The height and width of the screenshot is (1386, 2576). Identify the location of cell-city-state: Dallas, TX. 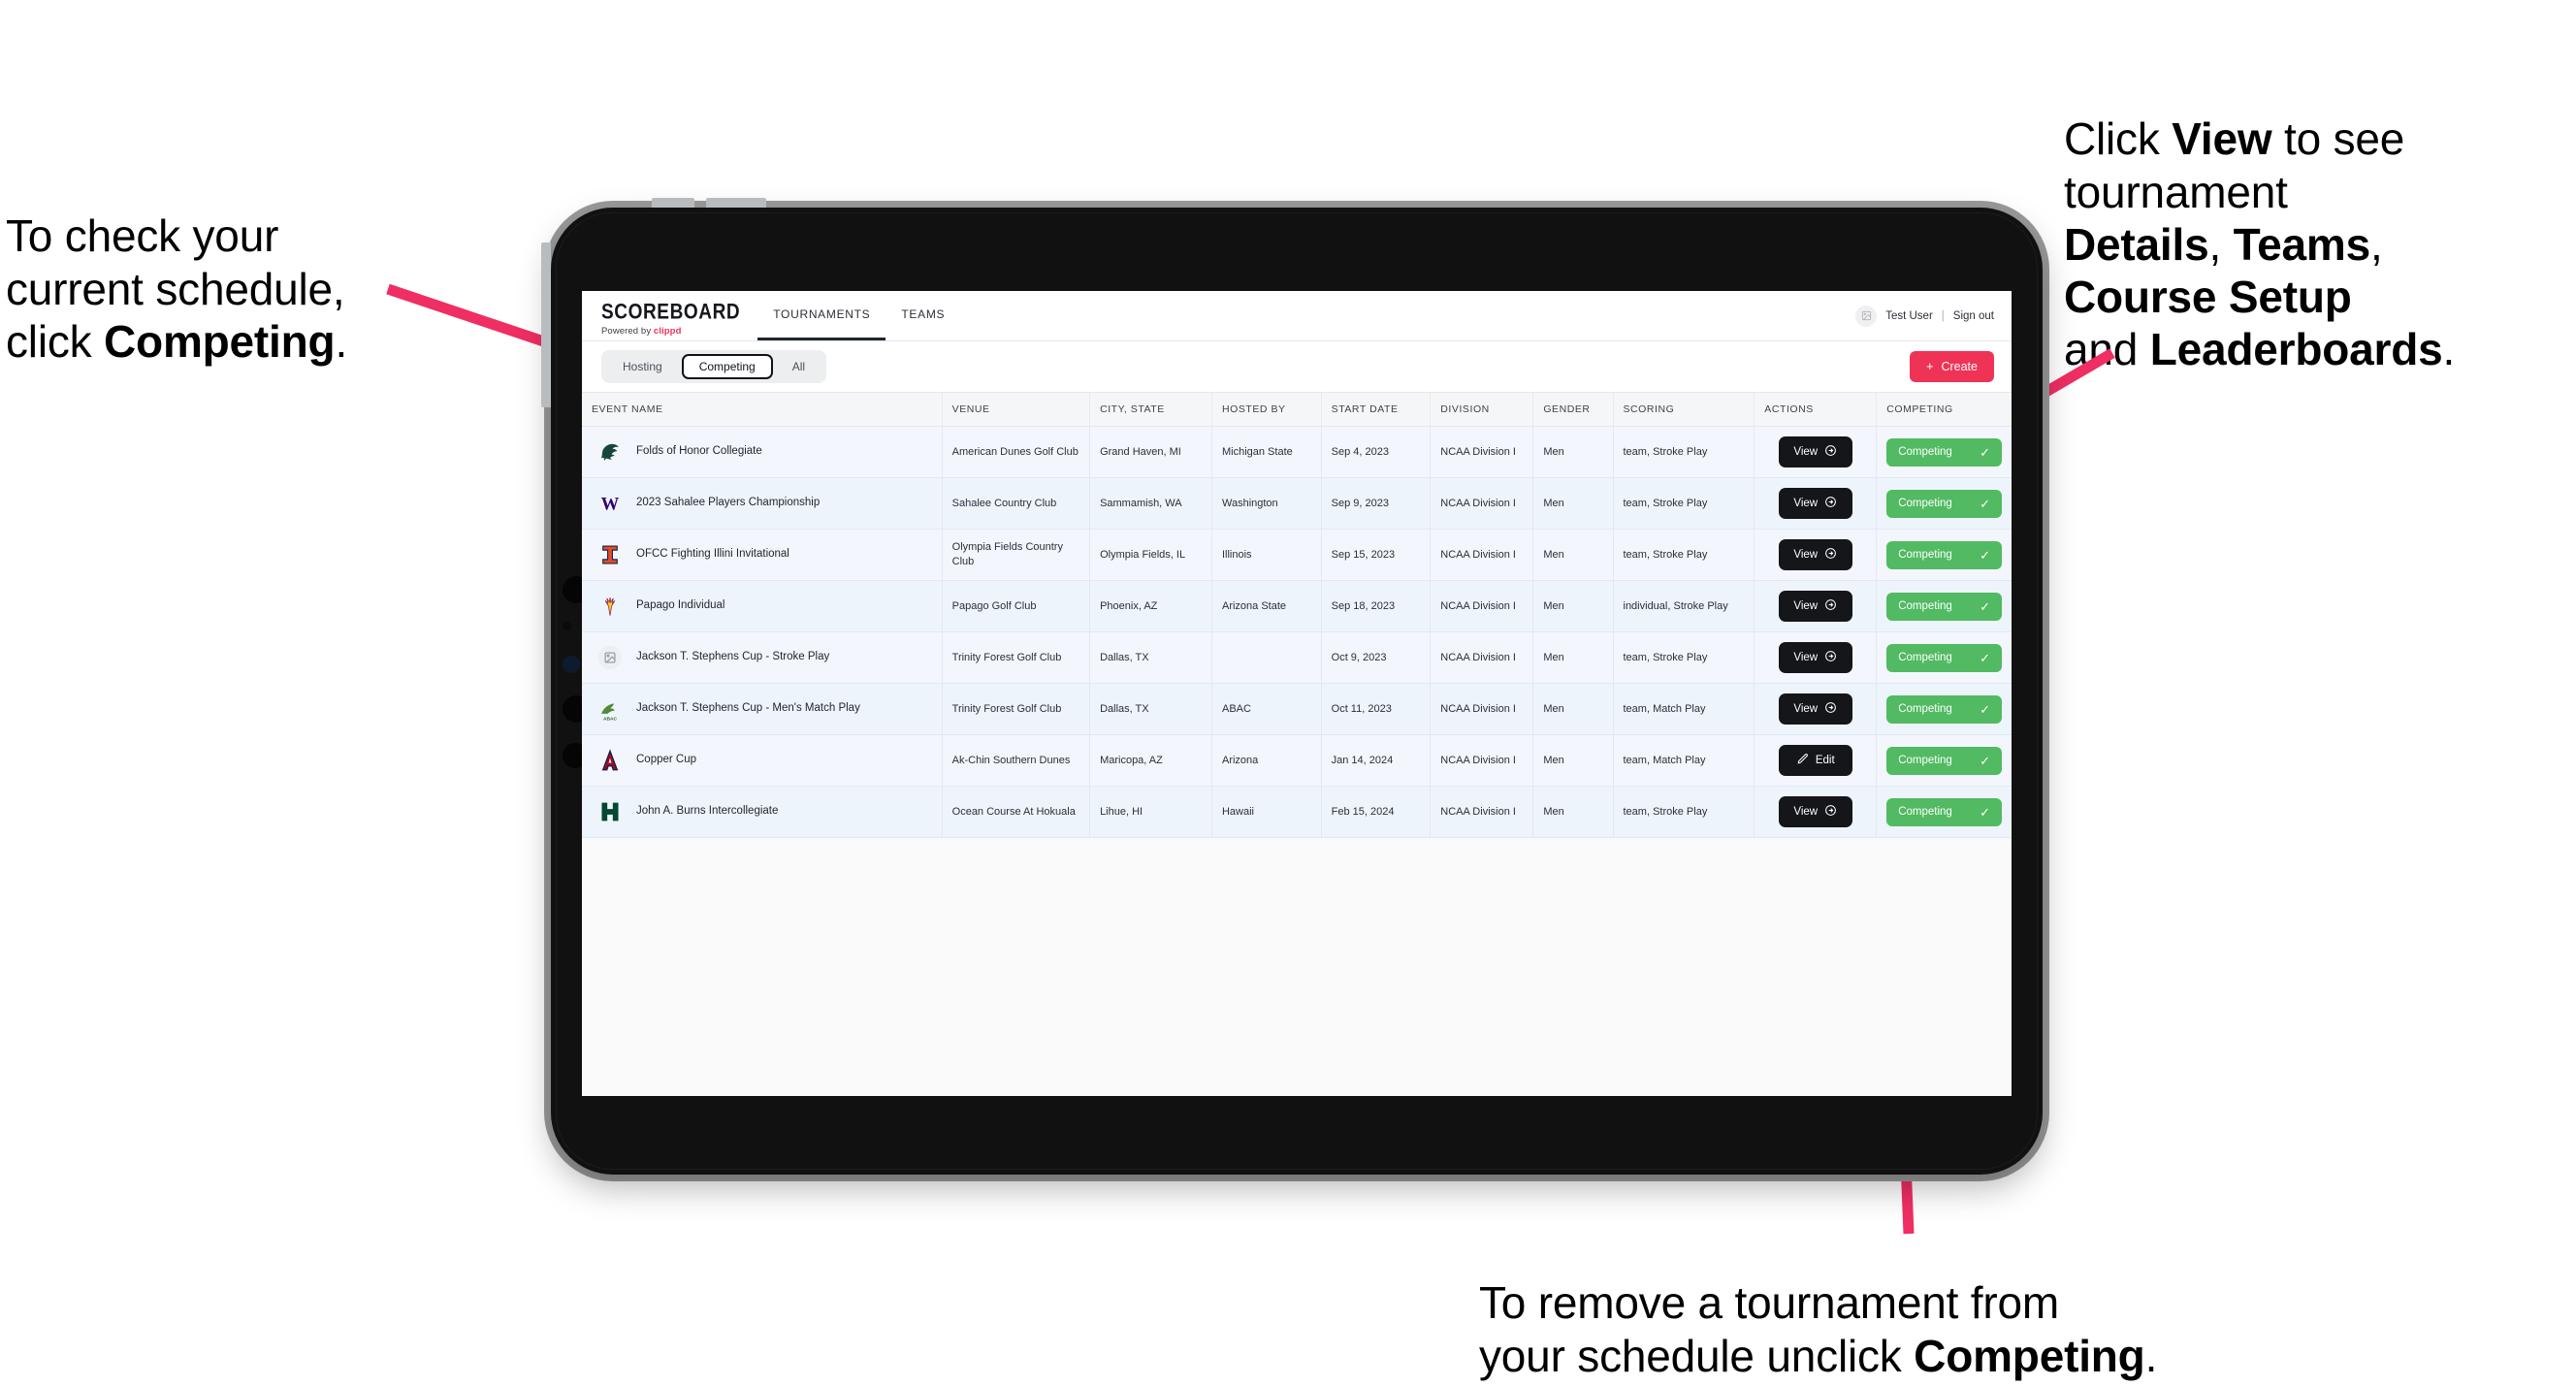
(1150, 657).